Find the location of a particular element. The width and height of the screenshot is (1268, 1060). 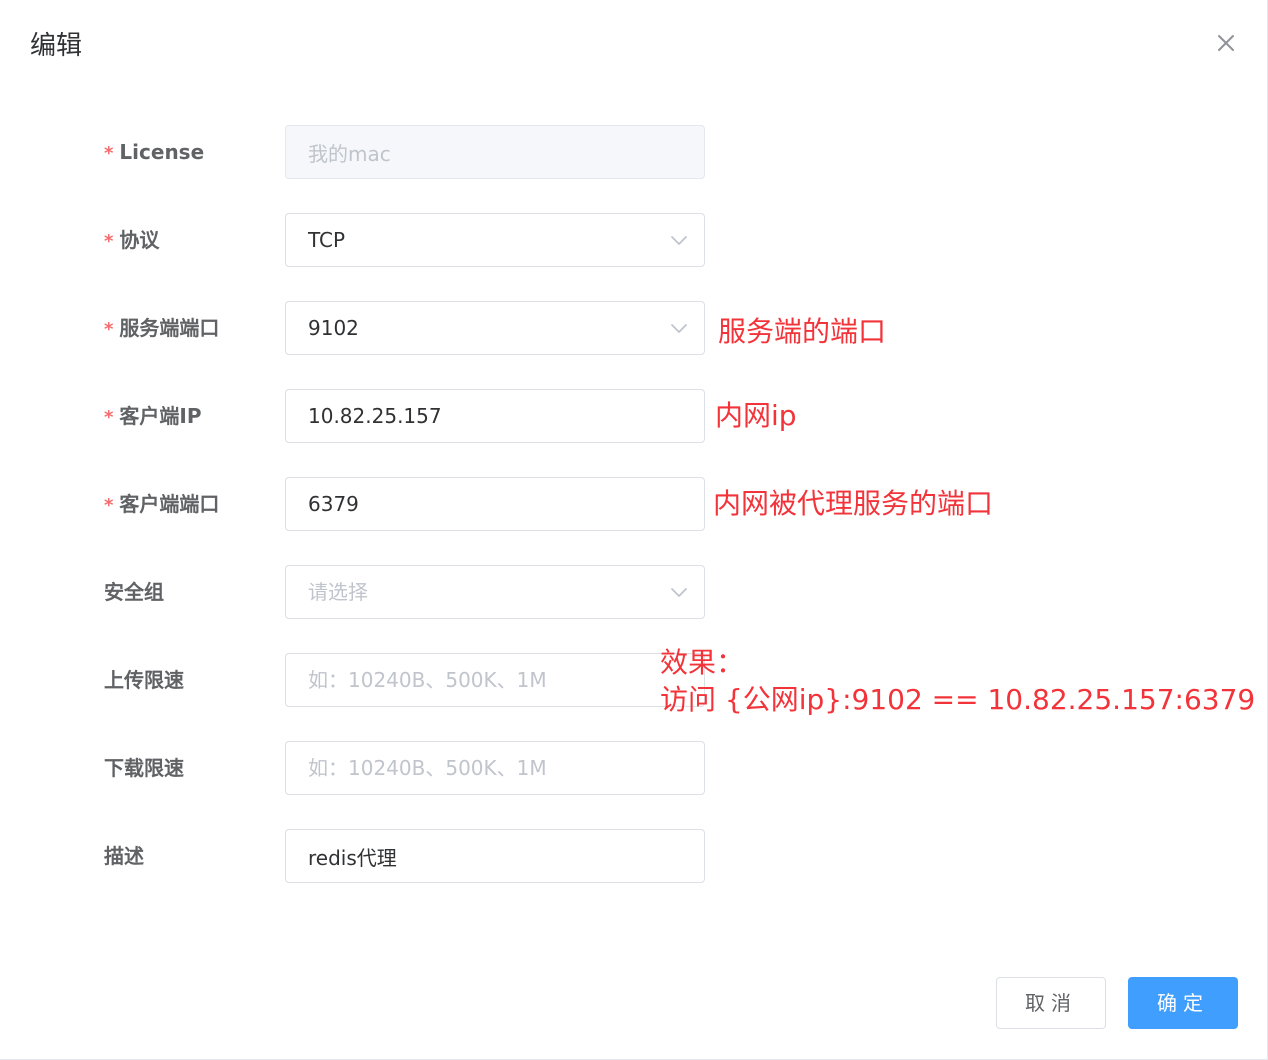

client-port-field is located at coordinates (495, 504).